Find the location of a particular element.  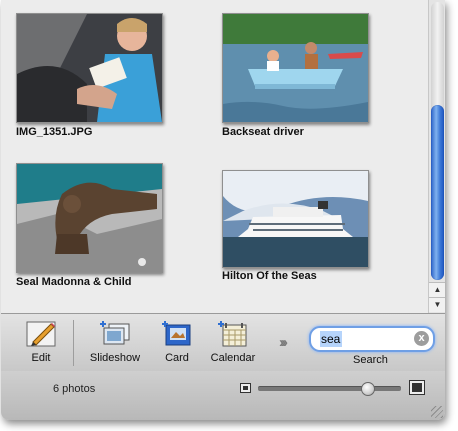

resize-grip-icon is located at coordinates (437, 412).